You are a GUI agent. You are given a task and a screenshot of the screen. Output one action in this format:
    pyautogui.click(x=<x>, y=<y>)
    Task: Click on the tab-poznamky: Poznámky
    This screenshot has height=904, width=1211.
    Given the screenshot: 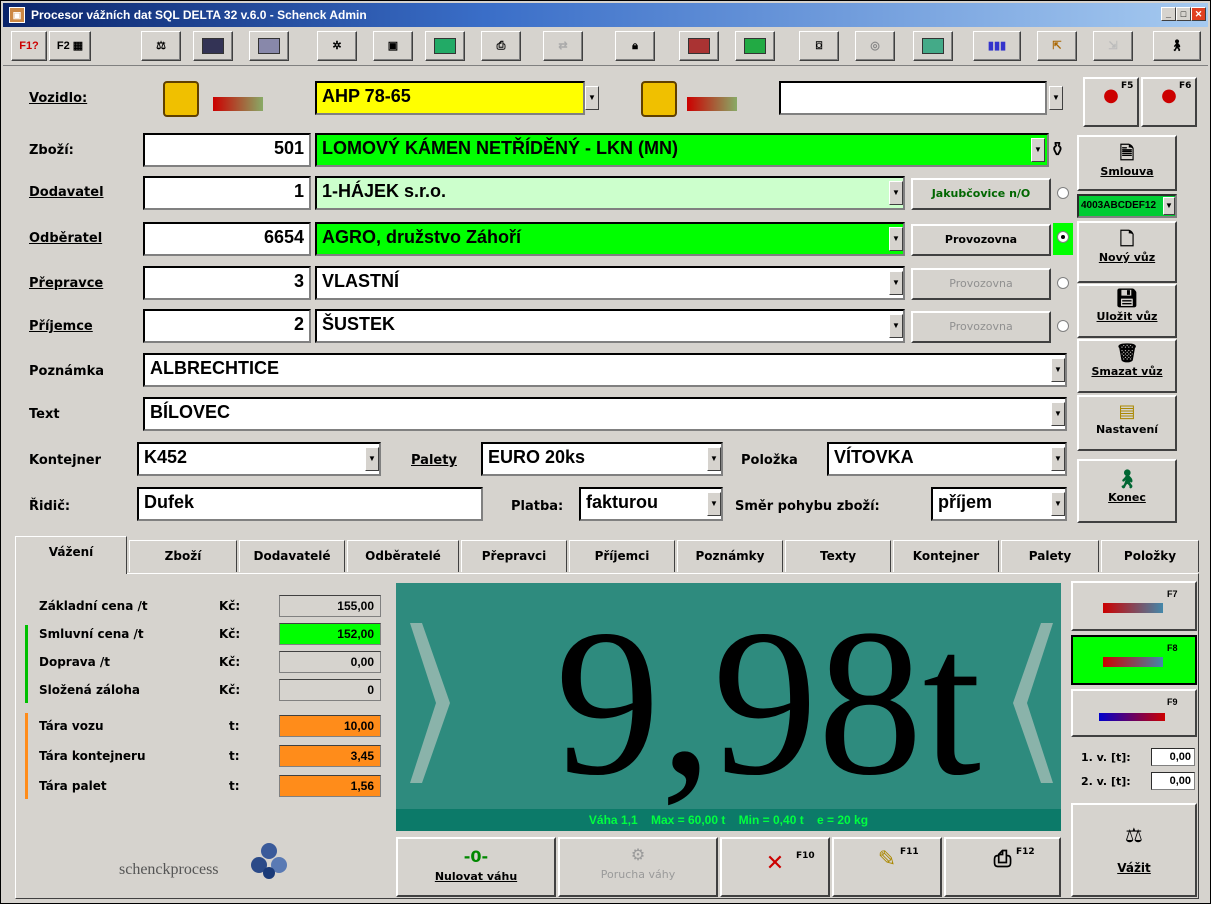 What is the action you would take?
    pyautogui.click(x=730, y=556)
    